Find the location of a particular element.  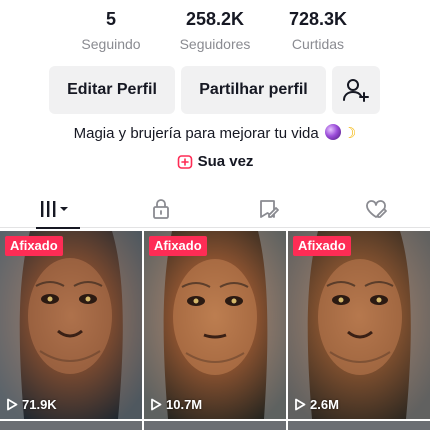

profile-tabs is located at coordinates (215, 209).